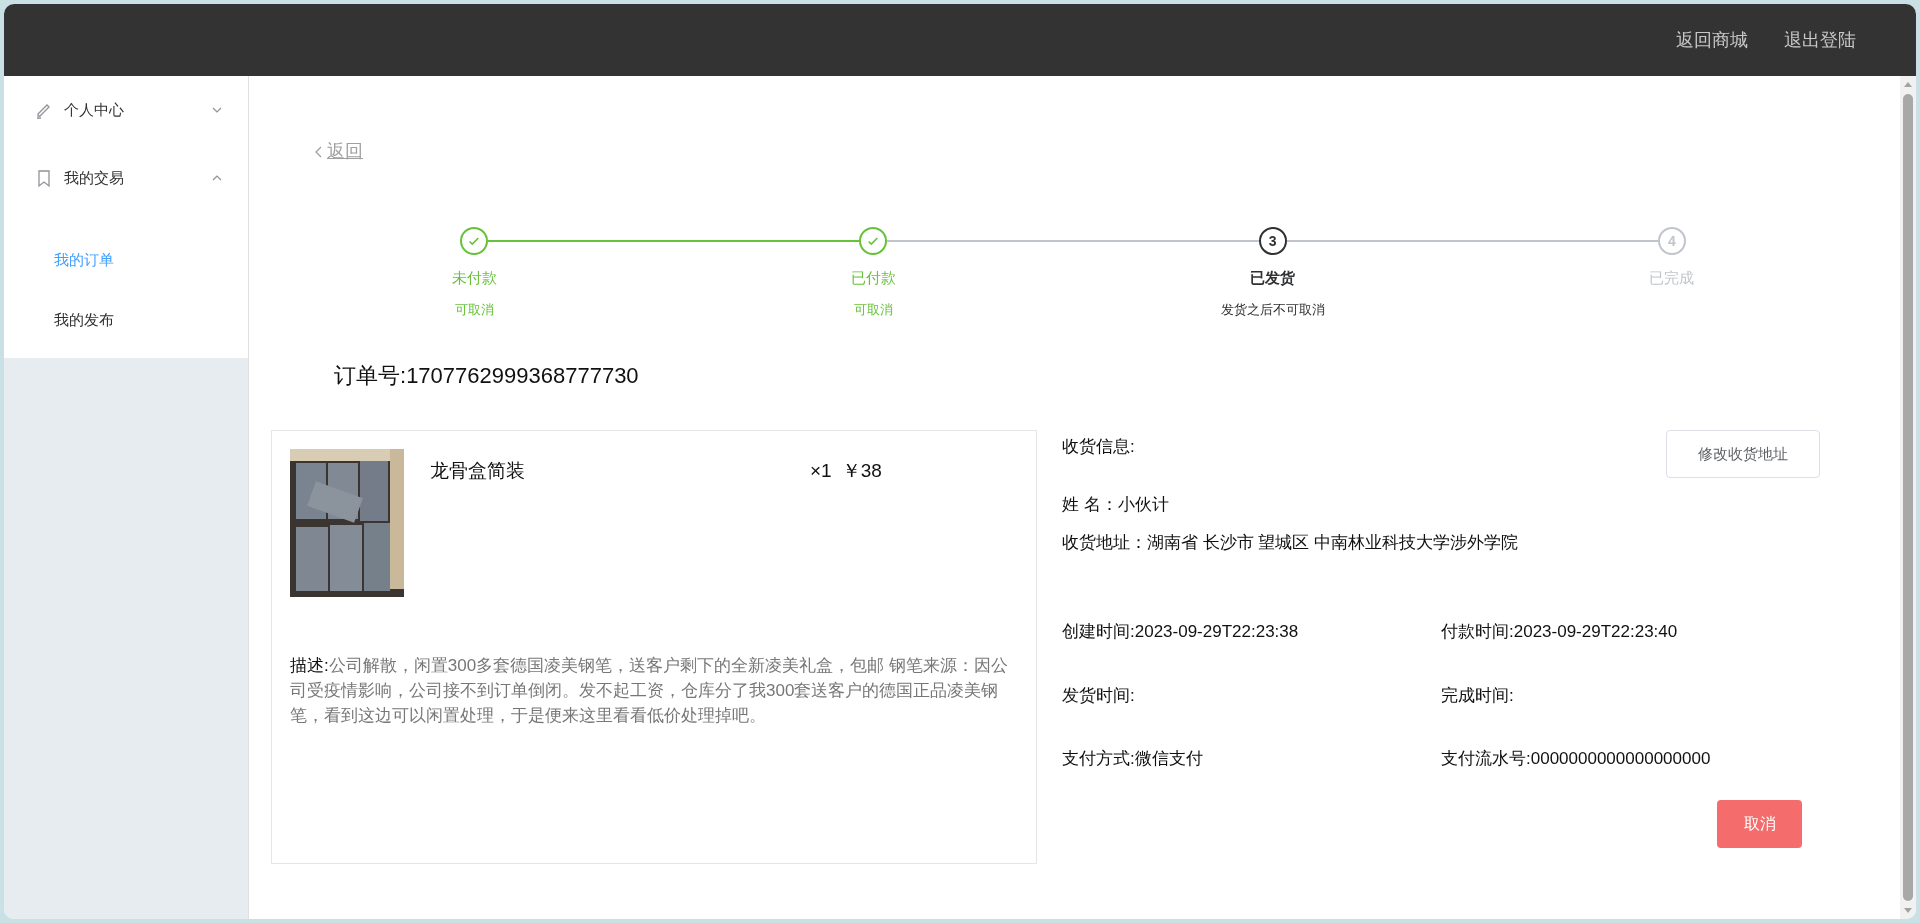  Describe the element at coordinates (1486, 759) in the screenshot. I see `detail-label: 支付流水号:` at that location.